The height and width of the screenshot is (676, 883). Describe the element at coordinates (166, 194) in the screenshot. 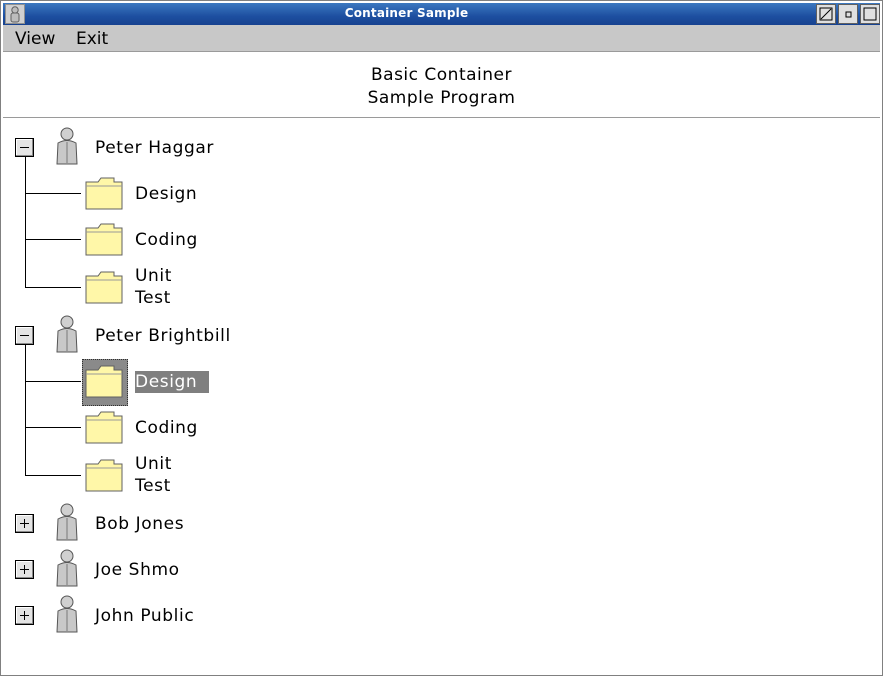

I see `tree-node-label: Design` at that location.